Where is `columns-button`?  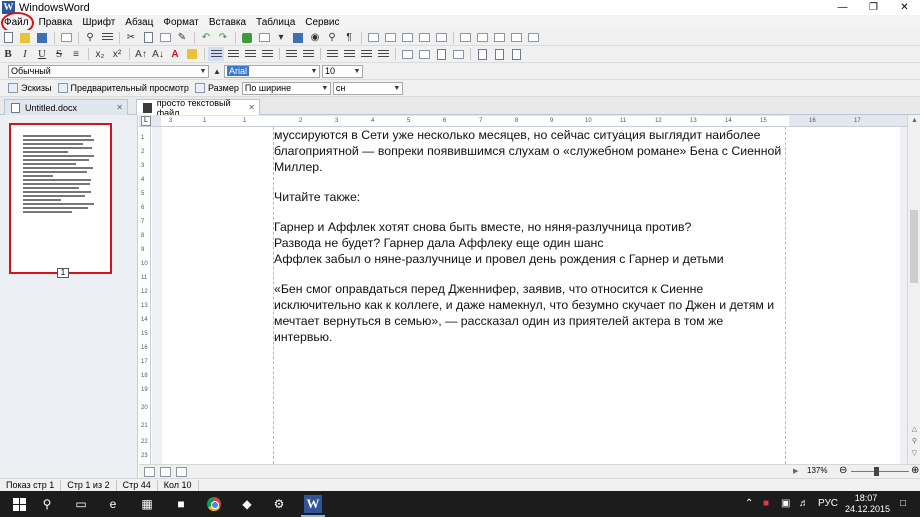
columns-button is located at coordinates (458, 54).